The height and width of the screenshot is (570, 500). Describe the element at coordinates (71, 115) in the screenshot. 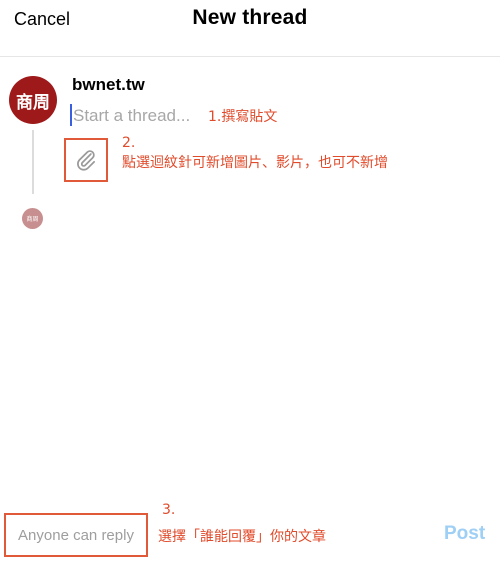

I see `text-caret` at that location.